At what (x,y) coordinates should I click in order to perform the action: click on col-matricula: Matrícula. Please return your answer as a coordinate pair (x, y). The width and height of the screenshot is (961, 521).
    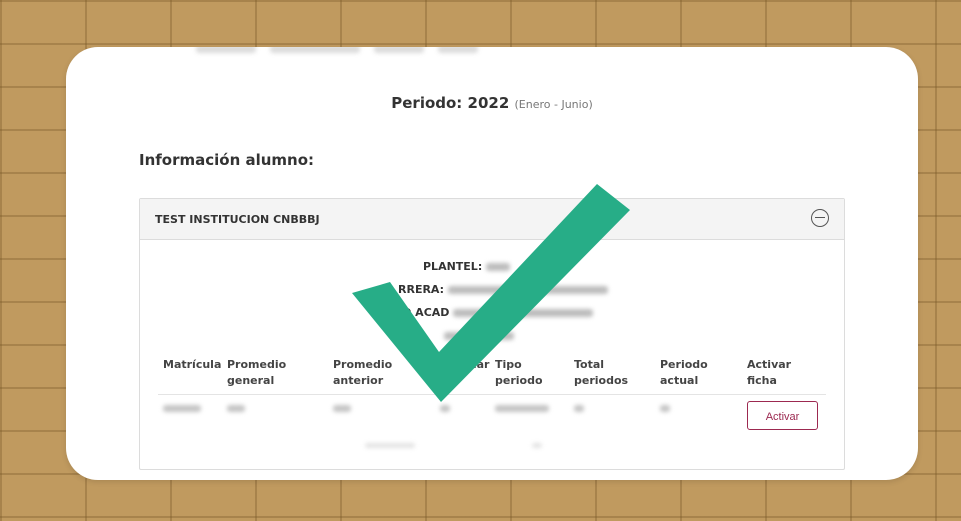
    Looking at the image, I should click on (192, 364).